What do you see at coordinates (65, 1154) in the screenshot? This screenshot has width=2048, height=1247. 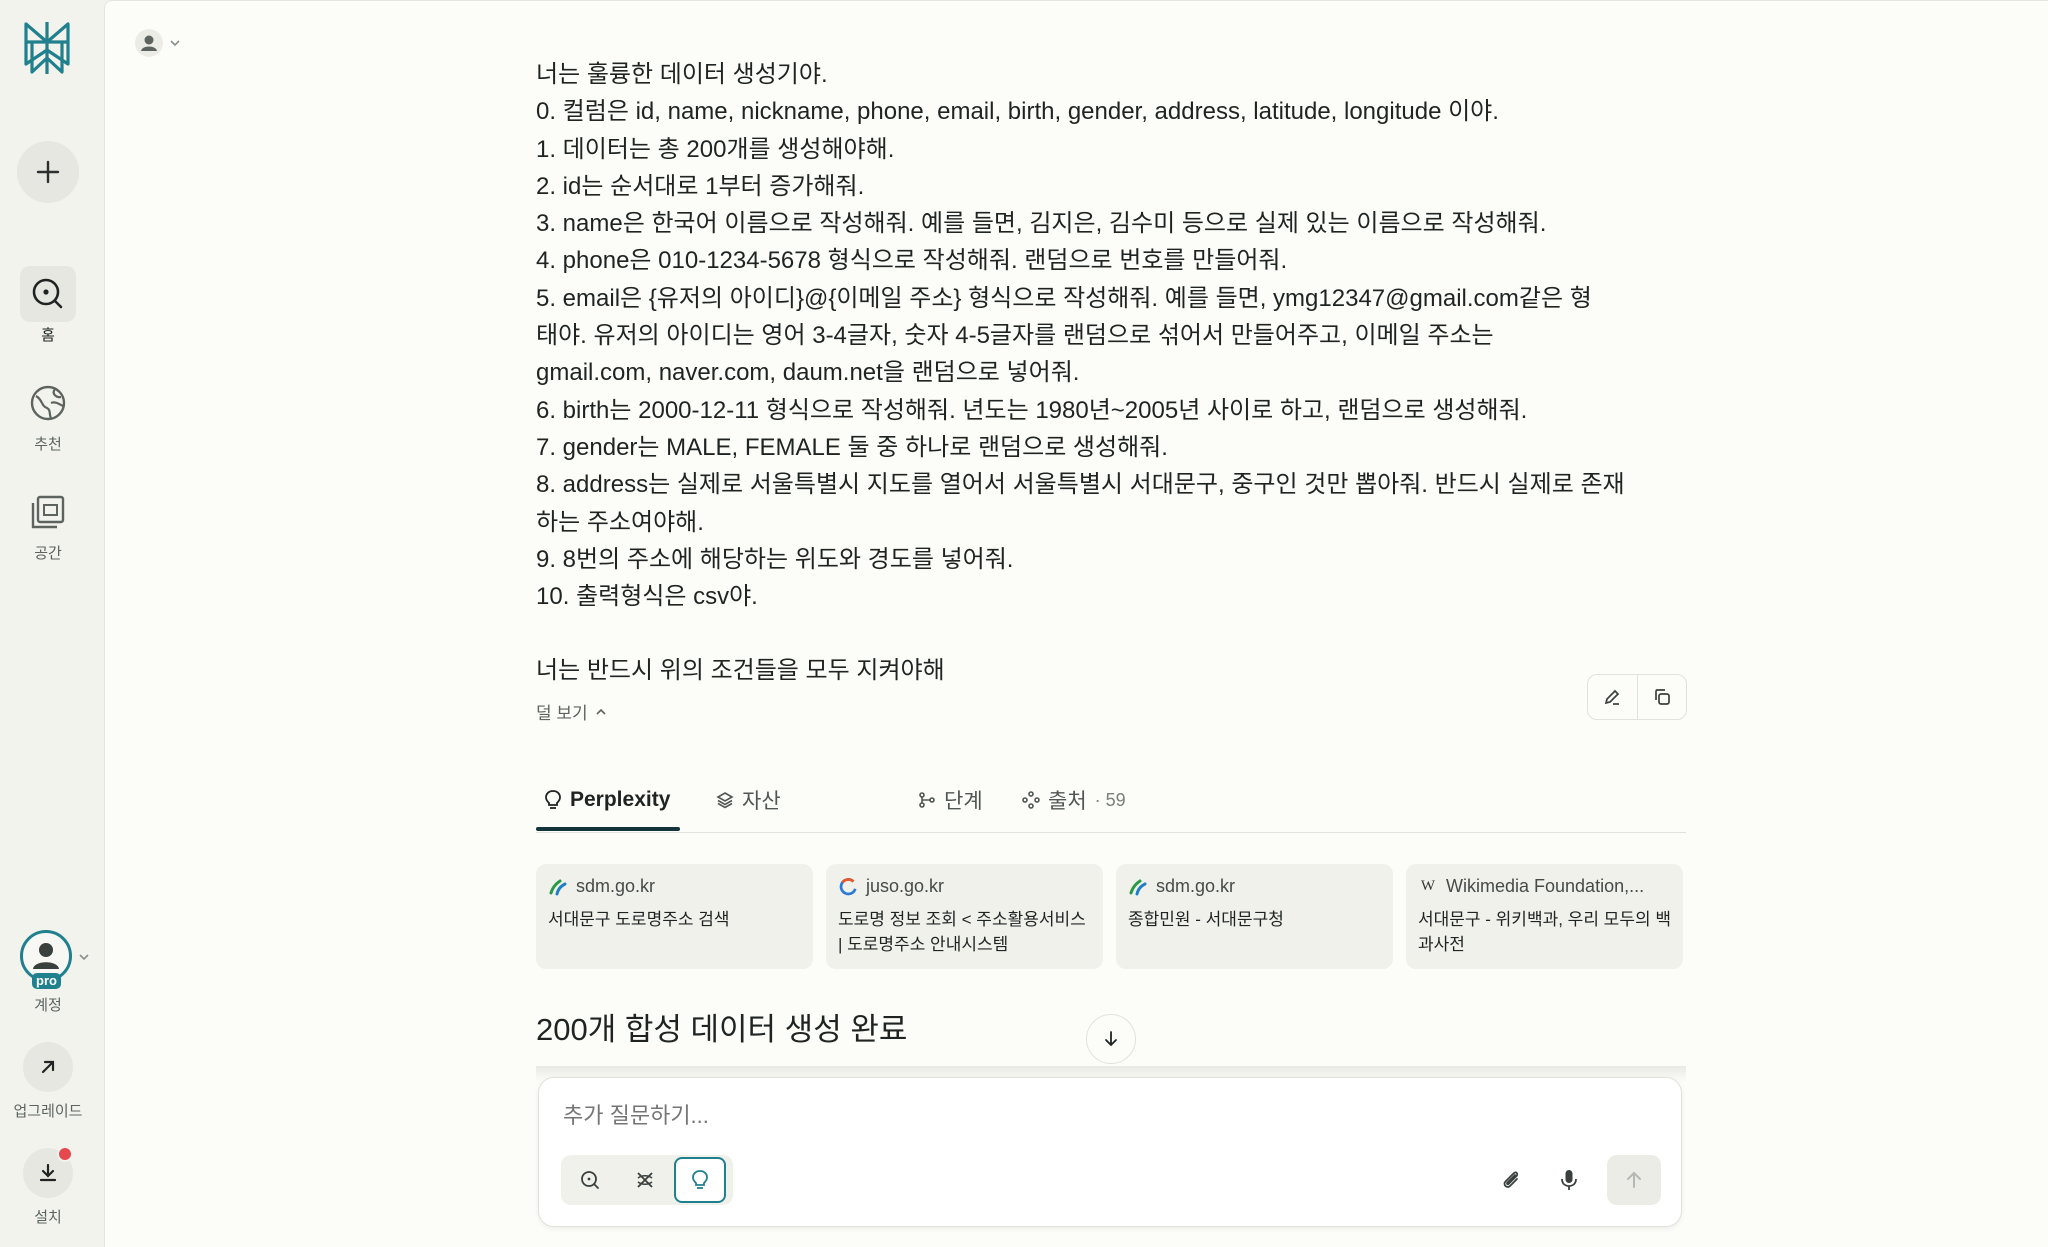 I see `notification-dot` at bounding box center [65, 1154].